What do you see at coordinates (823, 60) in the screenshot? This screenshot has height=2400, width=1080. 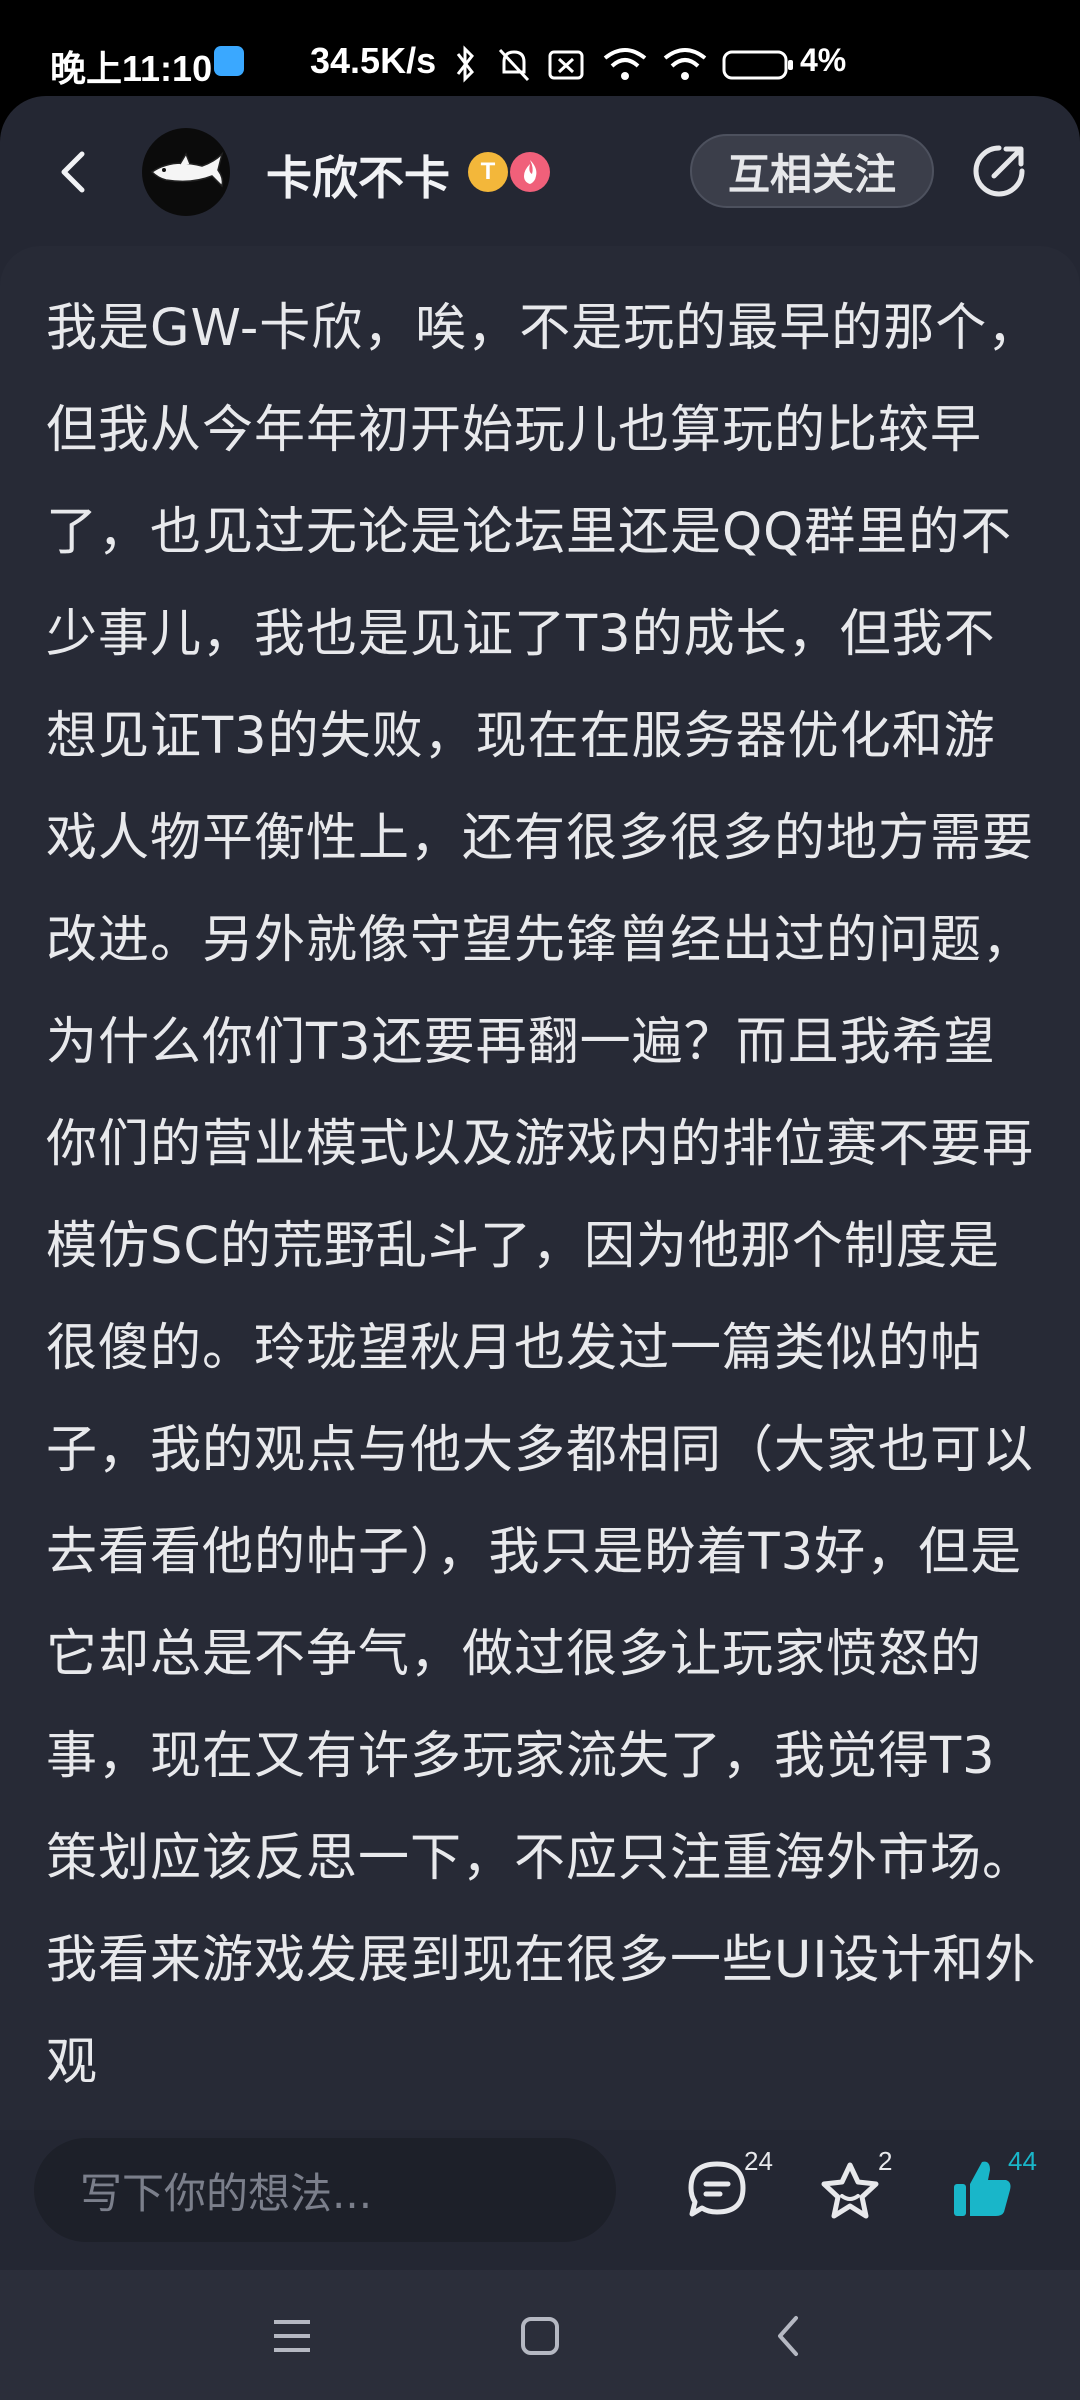 I see `battery-level: 4%` at bounding box center [823, 60].